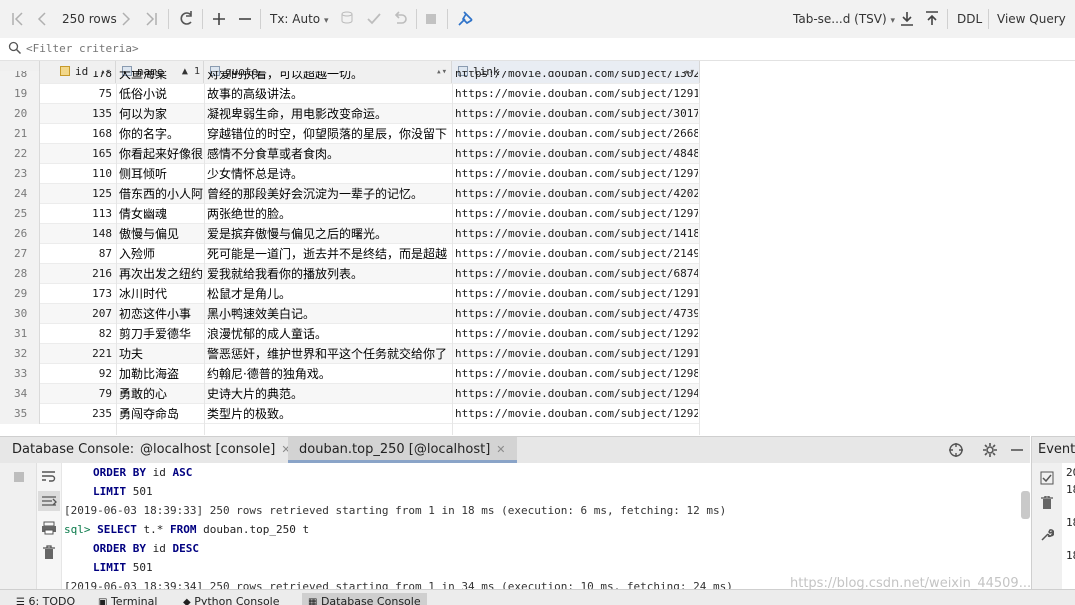 Image resolution: width=1075 pixels, height=605 pixels. Describe the element at coordinates (956, 450) in the screenshot. I see `crosshair-target-icon` at that location.